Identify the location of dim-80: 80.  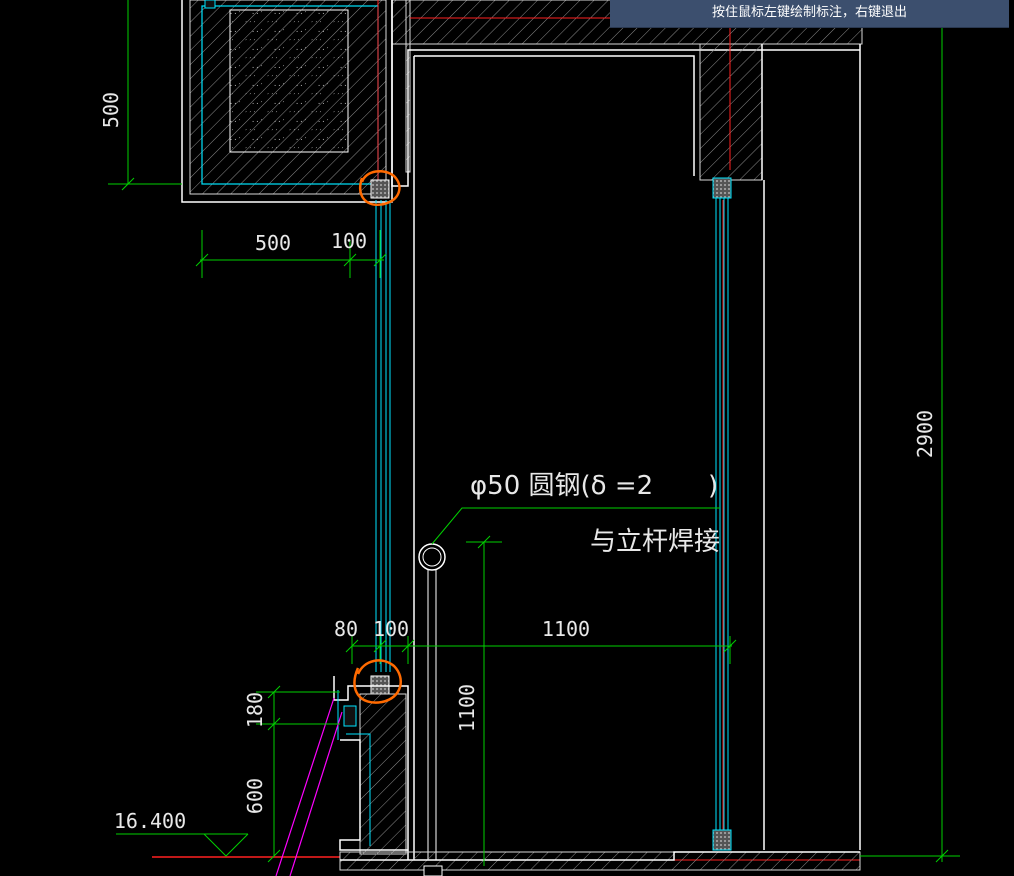
(346, 629).